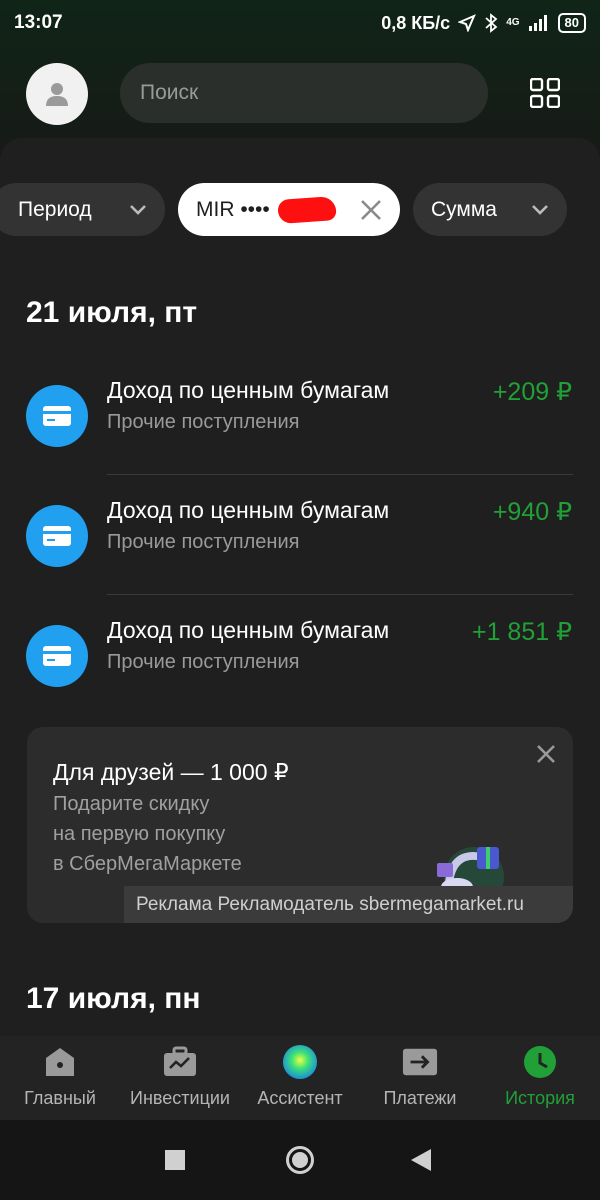 The height and width of the screenshot is (1200, 600). I want to click on section-date-heading: 21 июля, пт, so click(112, 312).